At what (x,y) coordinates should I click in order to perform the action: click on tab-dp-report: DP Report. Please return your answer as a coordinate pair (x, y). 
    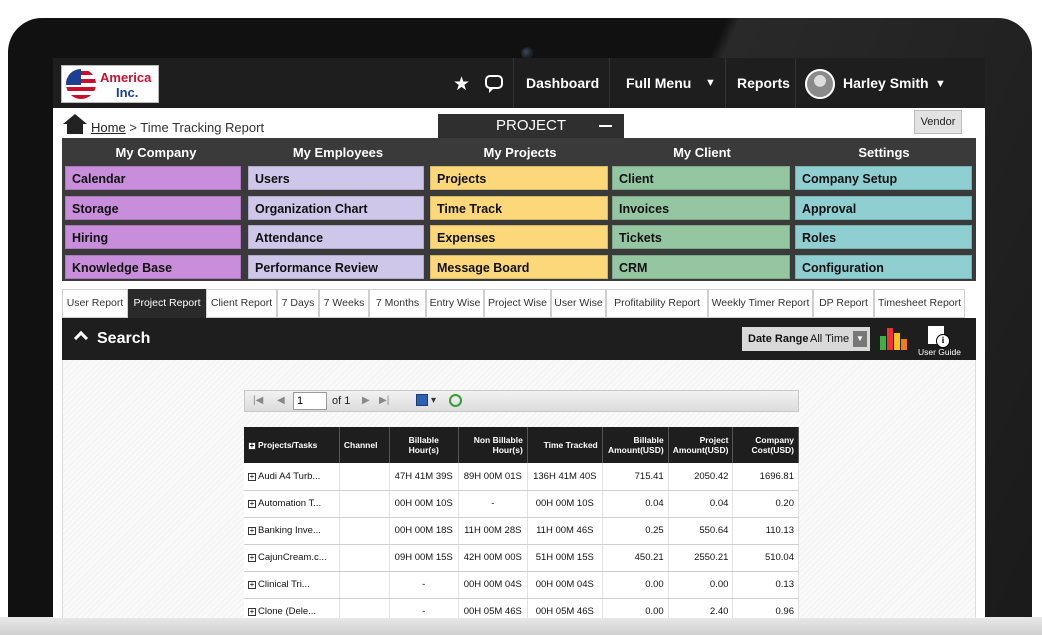
    Looking at the image, I should click on (843, 303).